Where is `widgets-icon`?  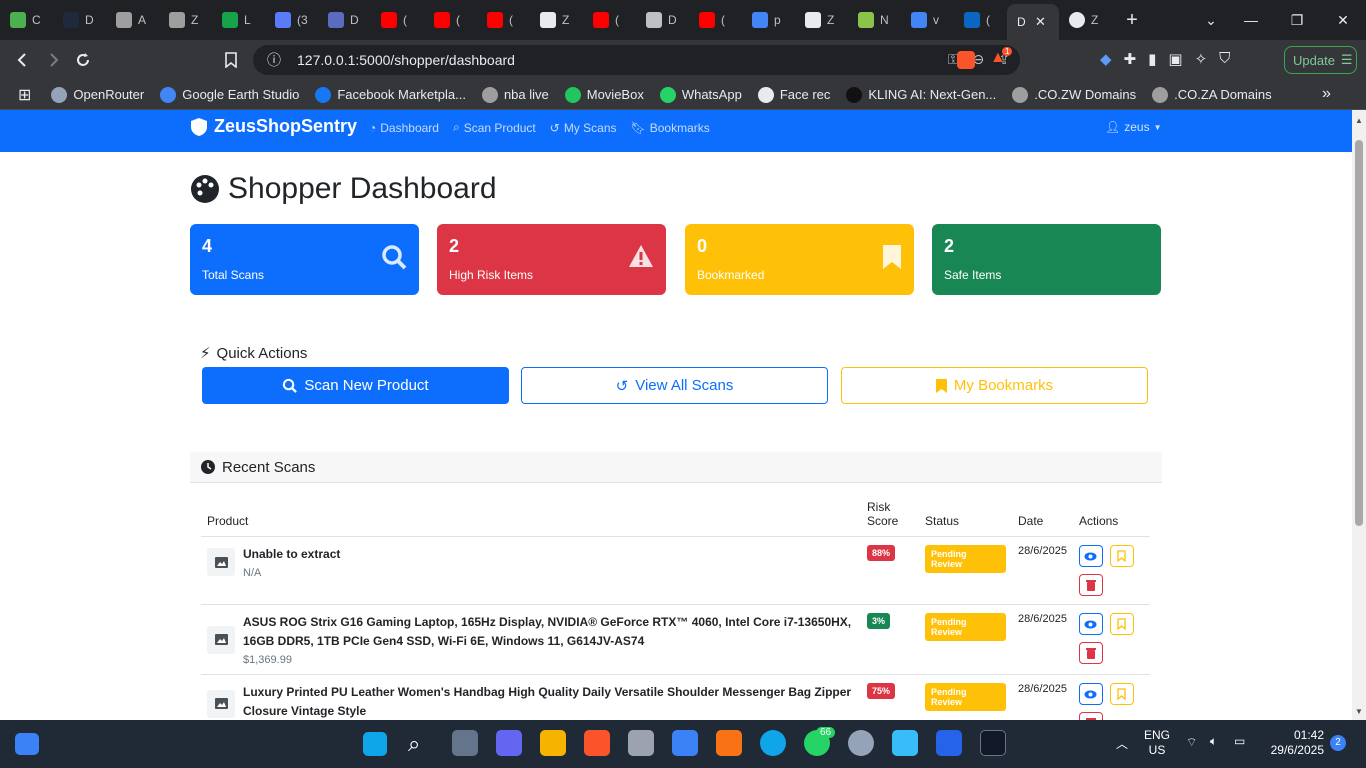 widgets-icon is located at coordinates (27, 744).